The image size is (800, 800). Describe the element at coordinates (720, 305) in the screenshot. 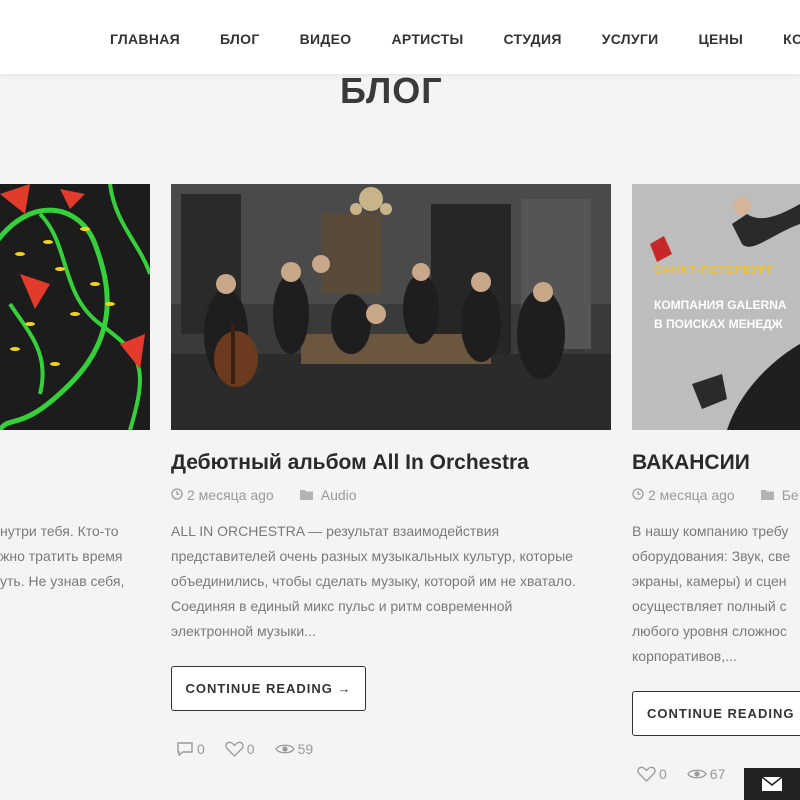

I see `image-headline-1: КОМПАНИЯ GALERNA` at that location.